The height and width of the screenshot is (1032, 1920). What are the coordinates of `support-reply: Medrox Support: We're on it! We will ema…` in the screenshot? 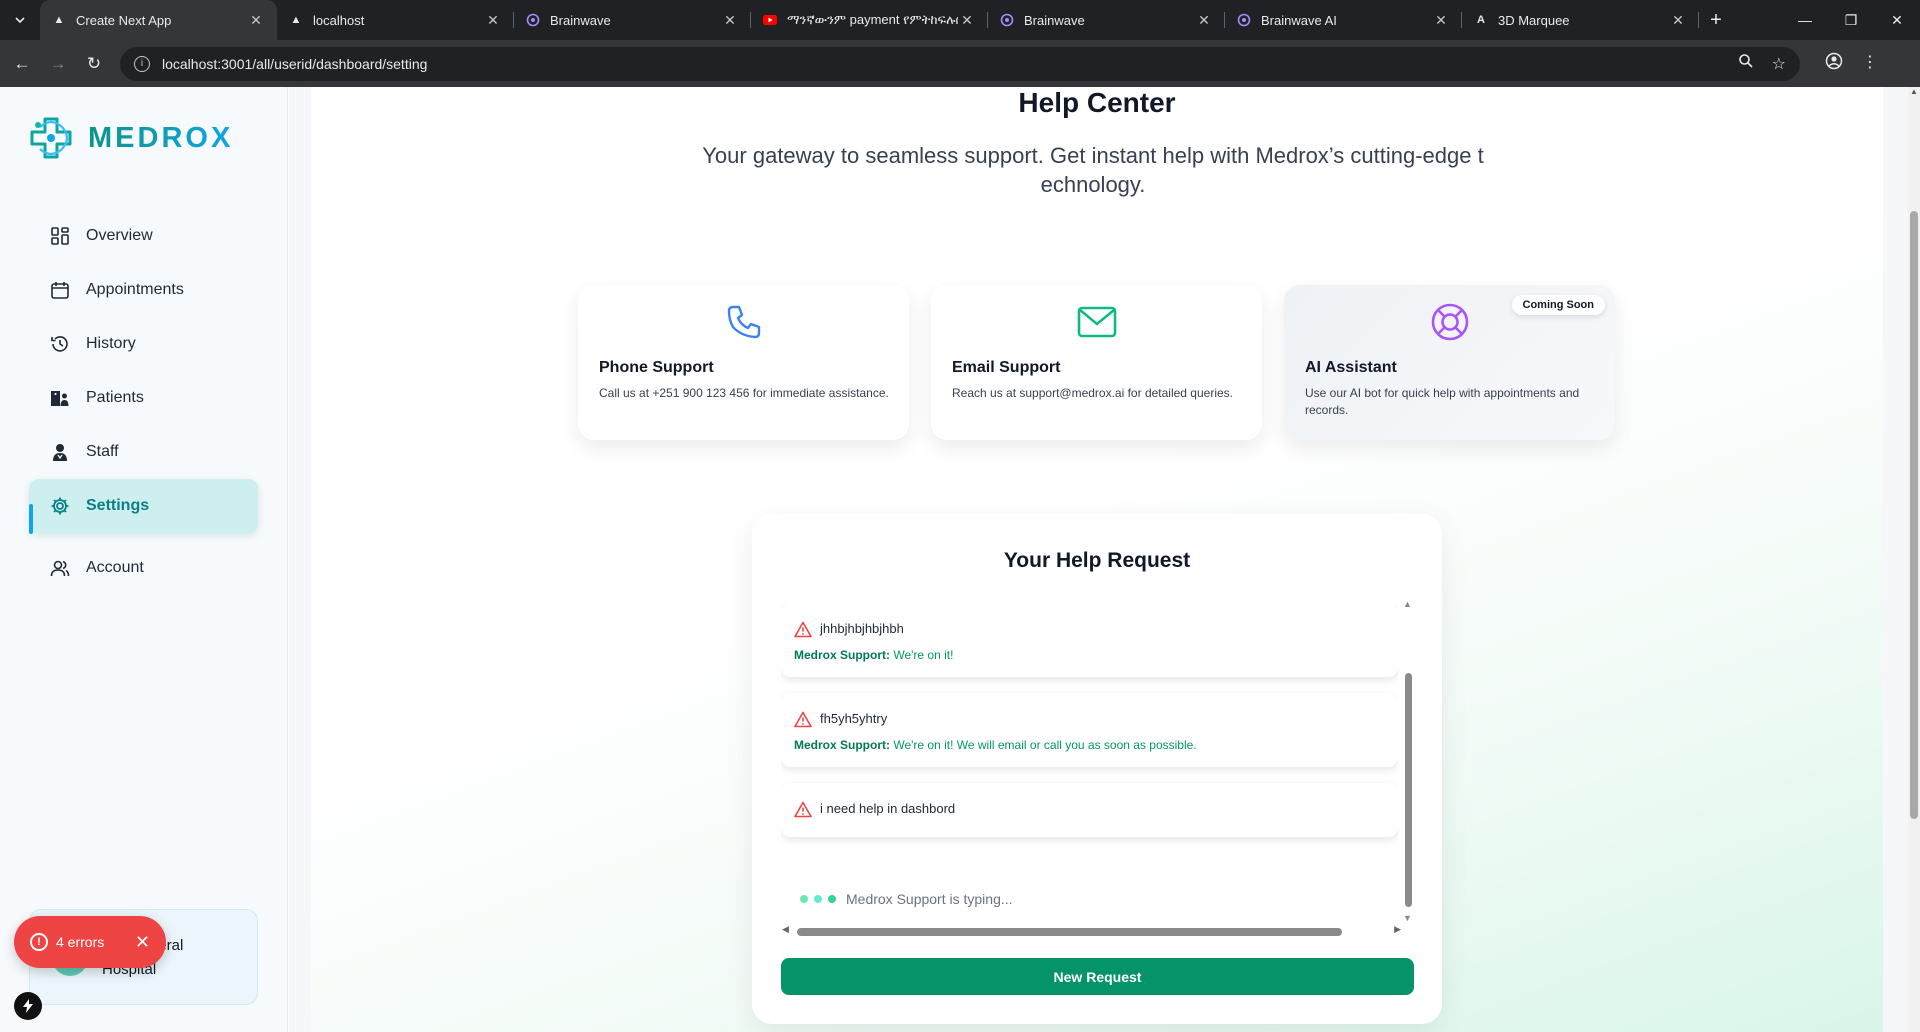 It's located at (995, 745).